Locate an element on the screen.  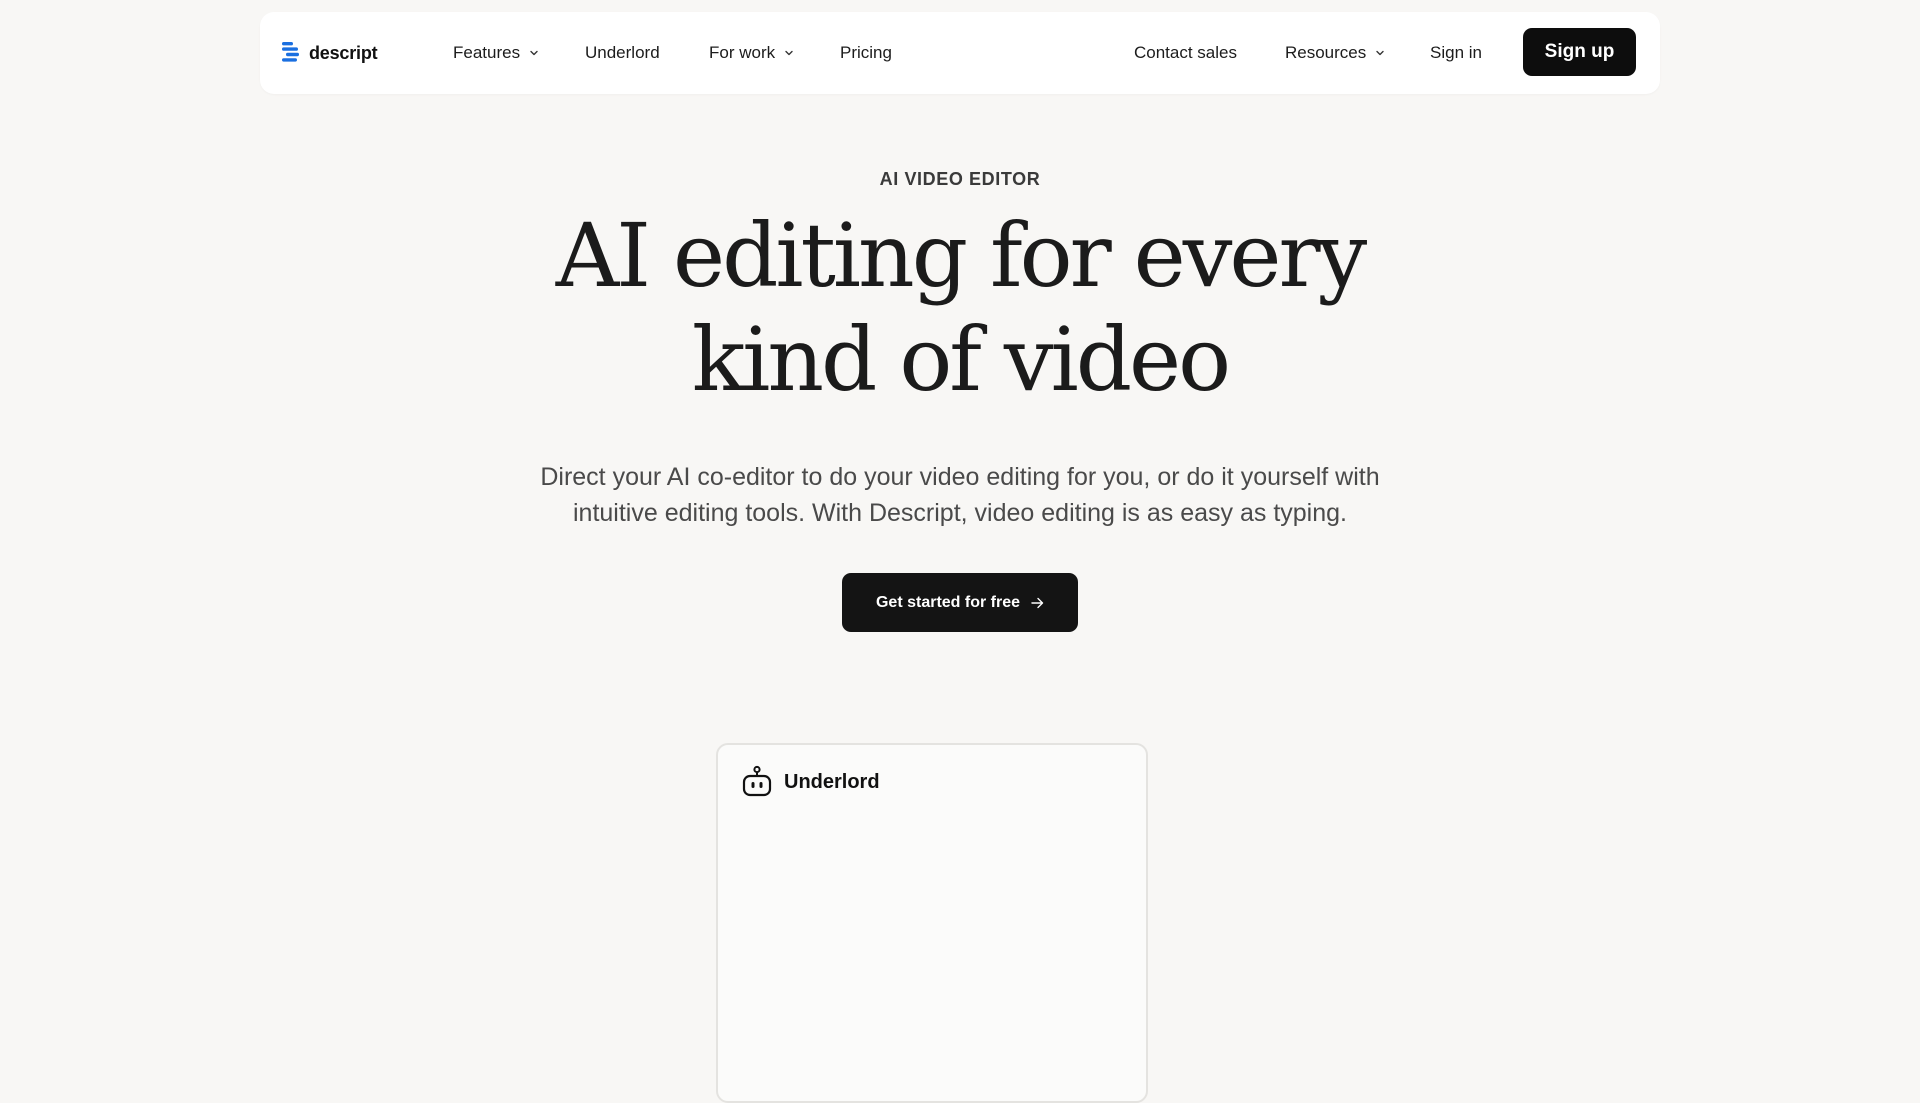
nav-resources: Resources is located at coordinates (1335, 53).